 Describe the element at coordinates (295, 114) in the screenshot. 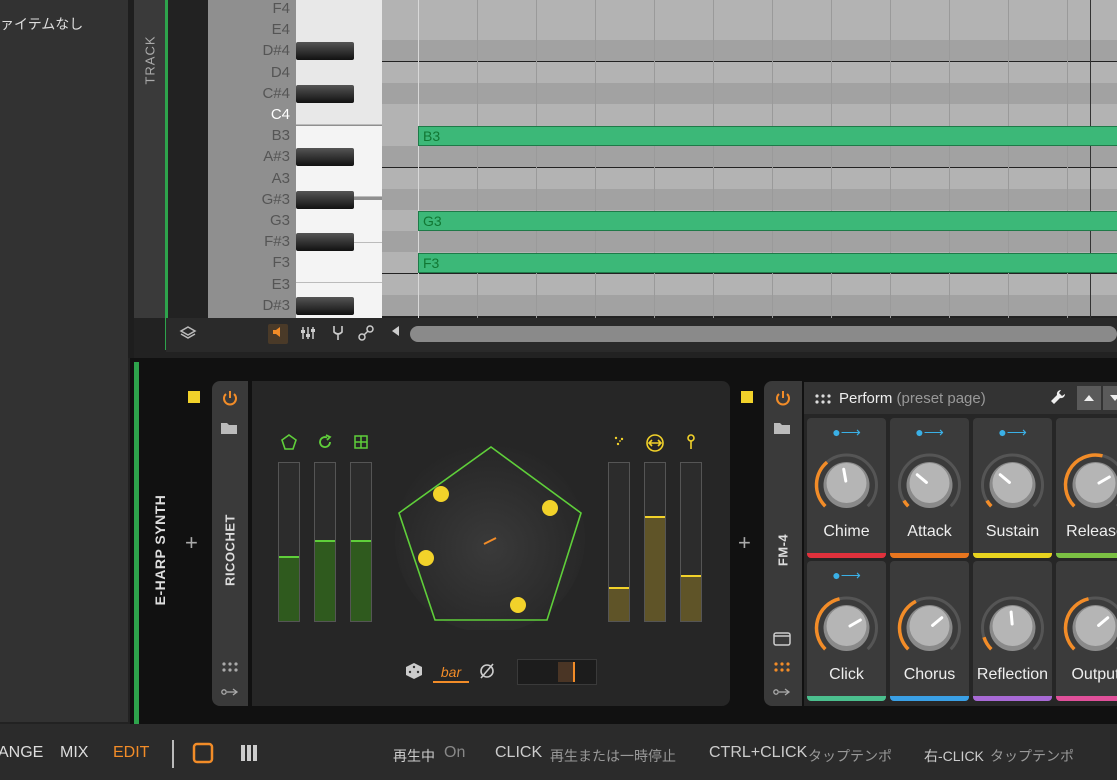

I see `piano-key-c4: C4` at that location.